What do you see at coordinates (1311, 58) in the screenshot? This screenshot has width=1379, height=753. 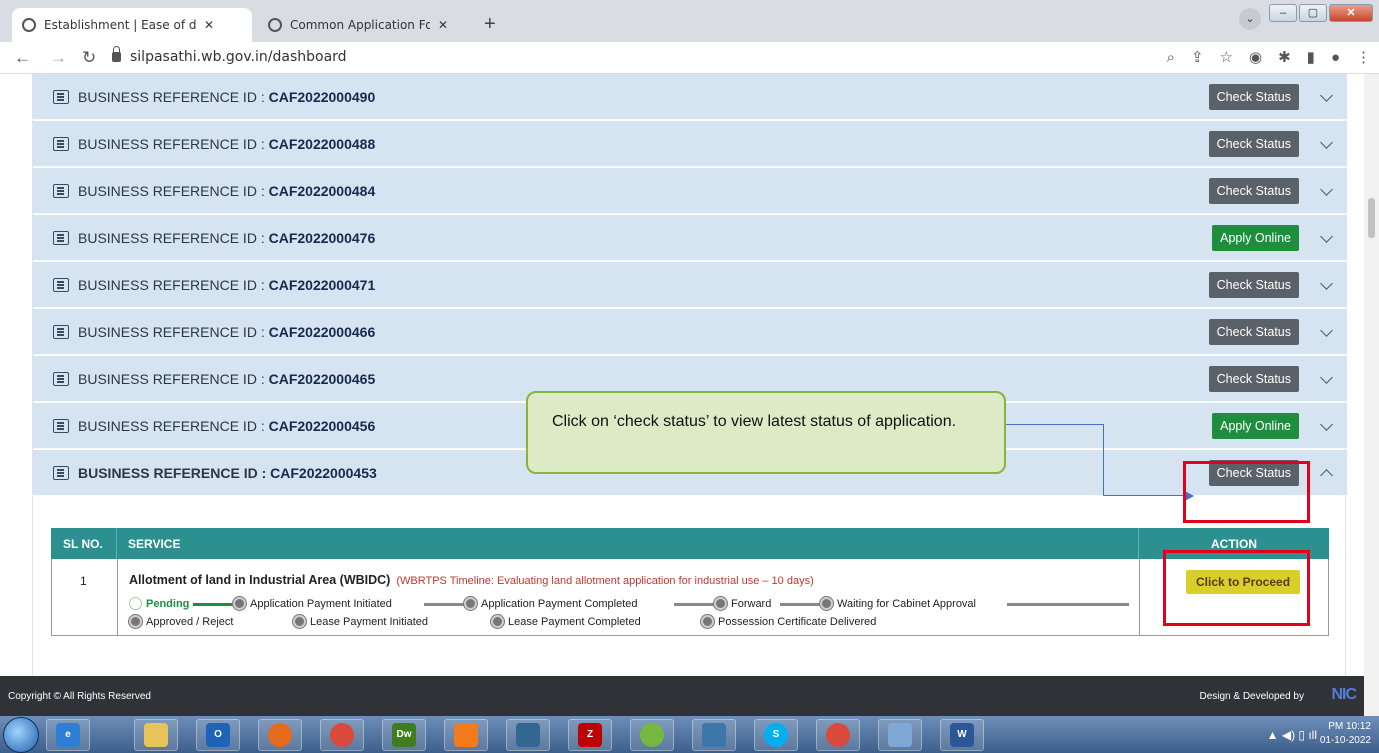 I see `sidepanel-icon: ▮` at bounding box center [1311, 58].